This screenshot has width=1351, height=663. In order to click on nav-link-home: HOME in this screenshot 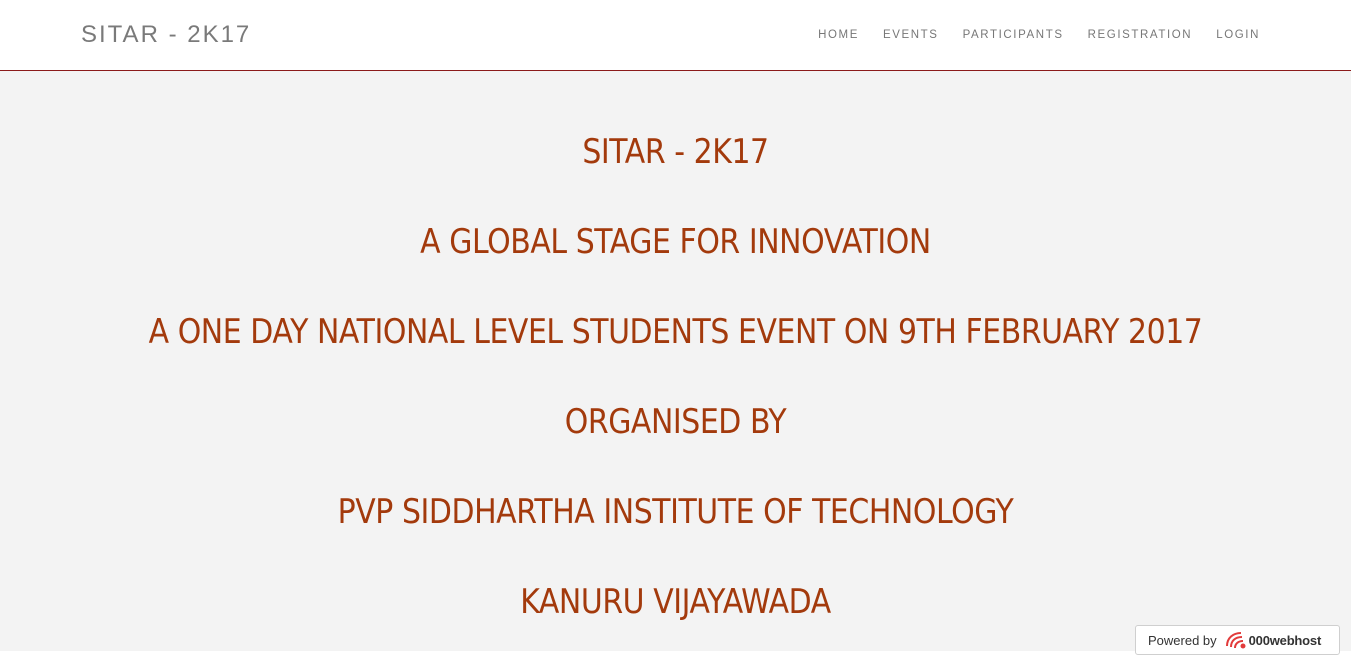, I will do `click(838, 35)`.